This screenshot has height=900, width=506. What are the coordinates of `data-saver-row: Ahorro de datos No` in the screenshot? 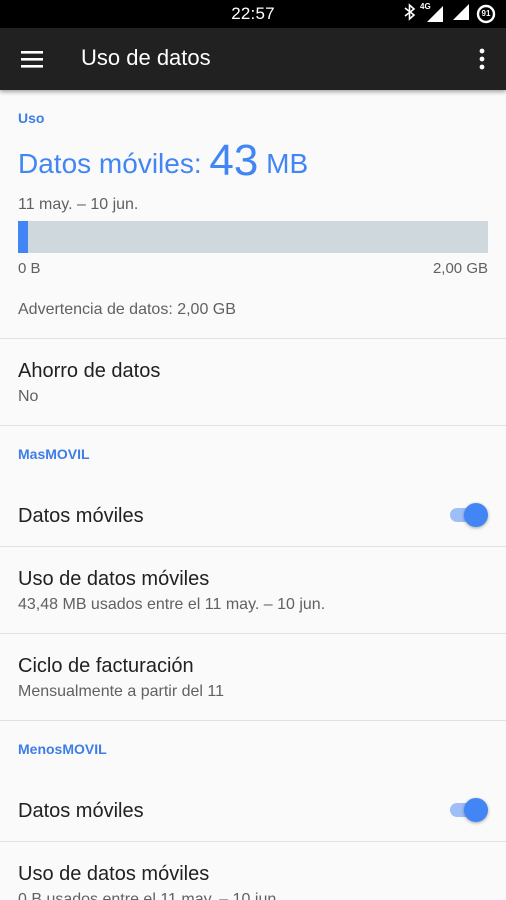 It's located at (253, 382).